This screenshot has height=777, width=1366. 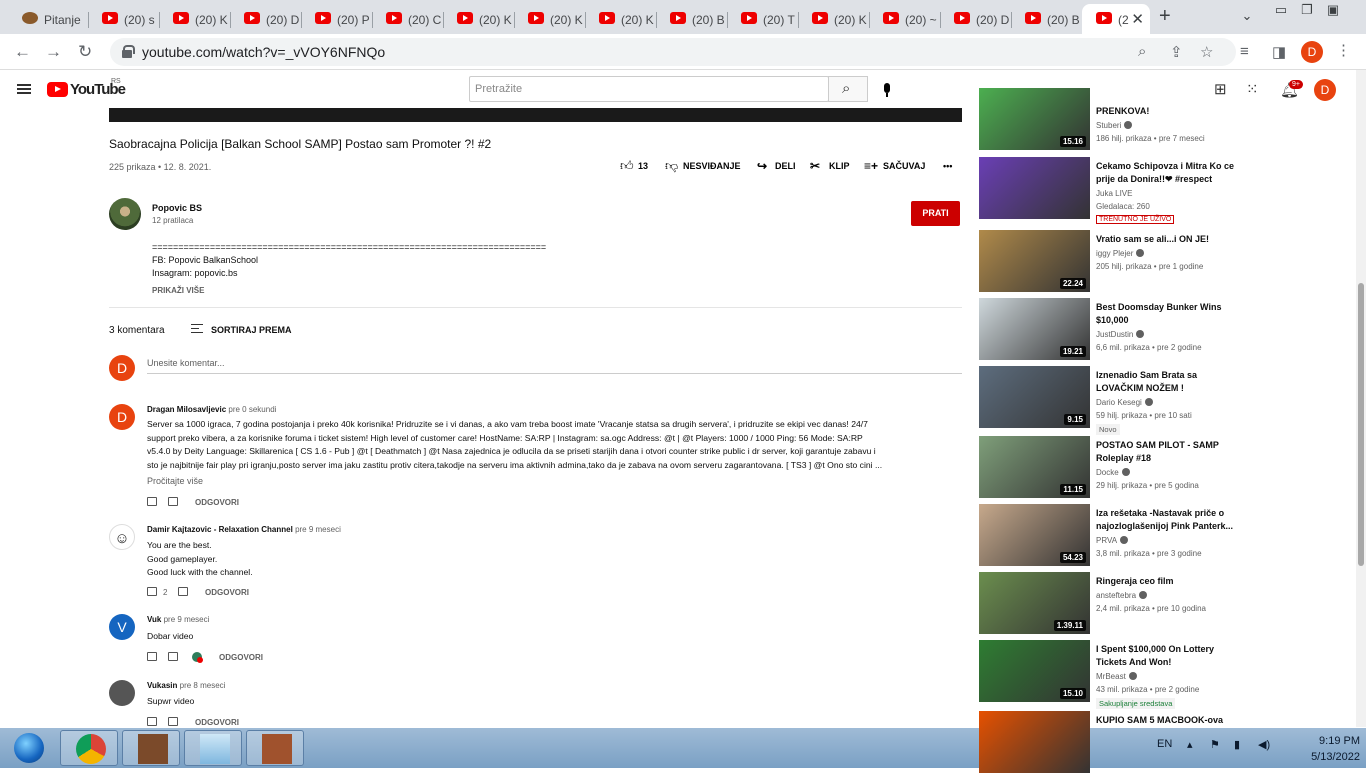 I want to click on channel-avatar, so click(x=125, y=214).